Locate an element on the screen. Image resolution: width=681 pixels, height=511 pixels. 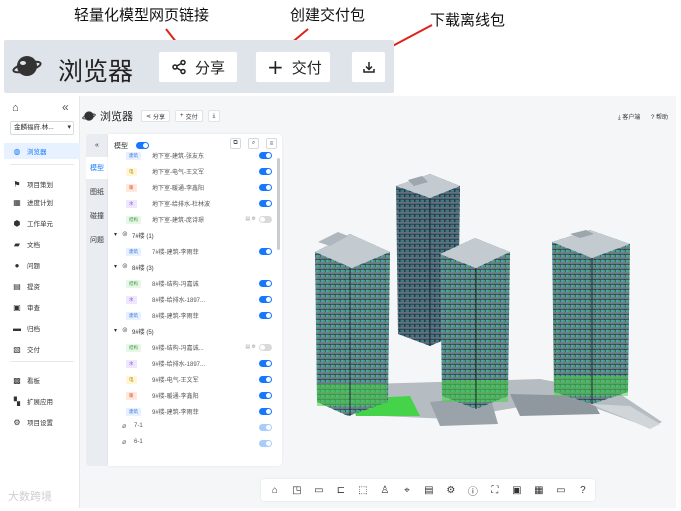
package-icon: ▧ is located at coordinates (17, 349).